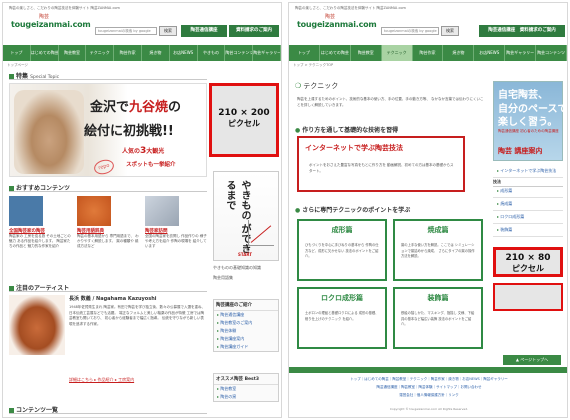 The height and width of the screenshot is (420, 570). Describe the element at coordinates (528, 297) in the screenshot. I see `ad-placeholder-blank` at that location.